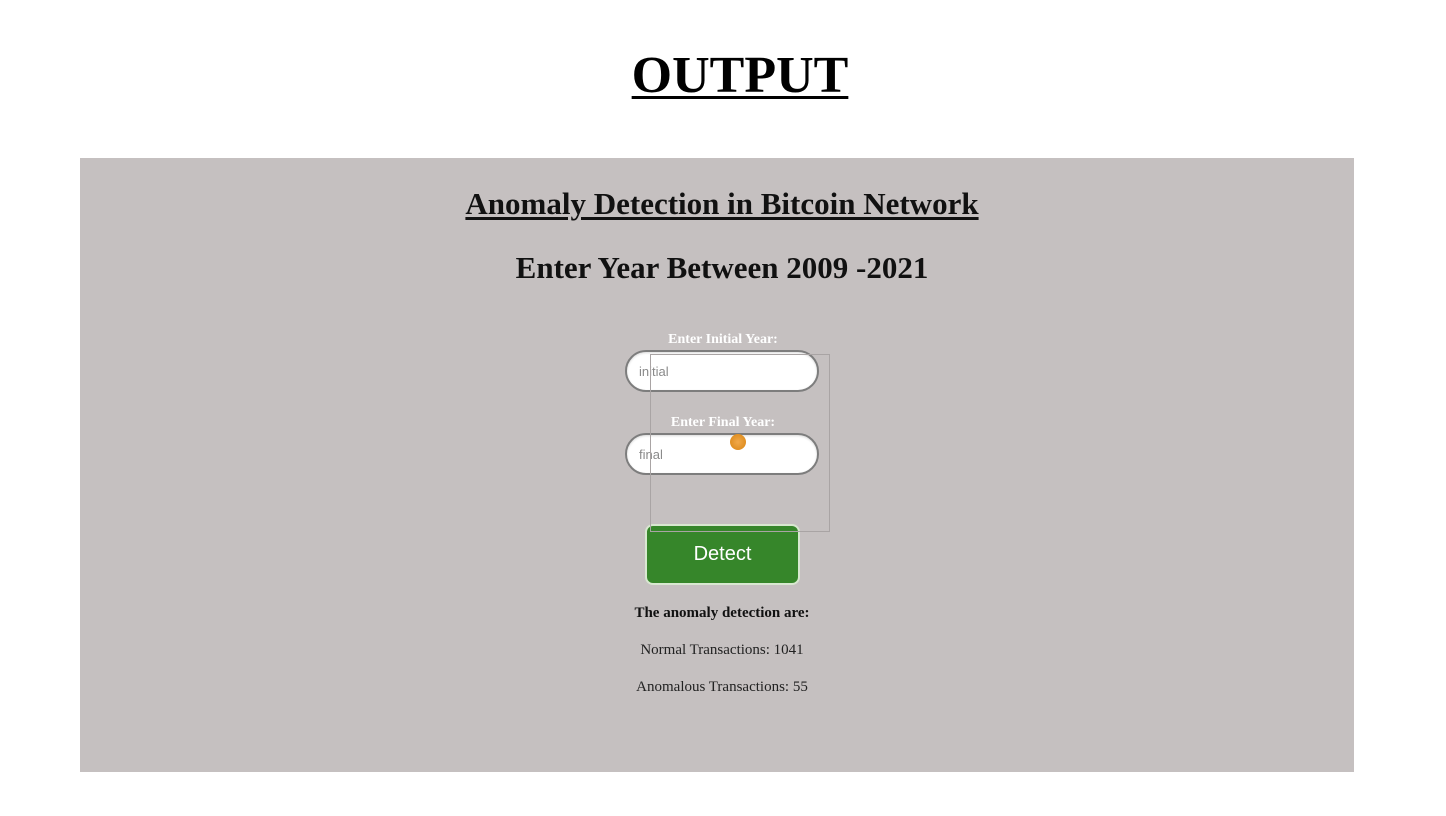  What do you see at coordinates (723, 339) in the screenshot?
I see `initial-year-label: Enter Initial Year:` at bounding box center [723, 339].